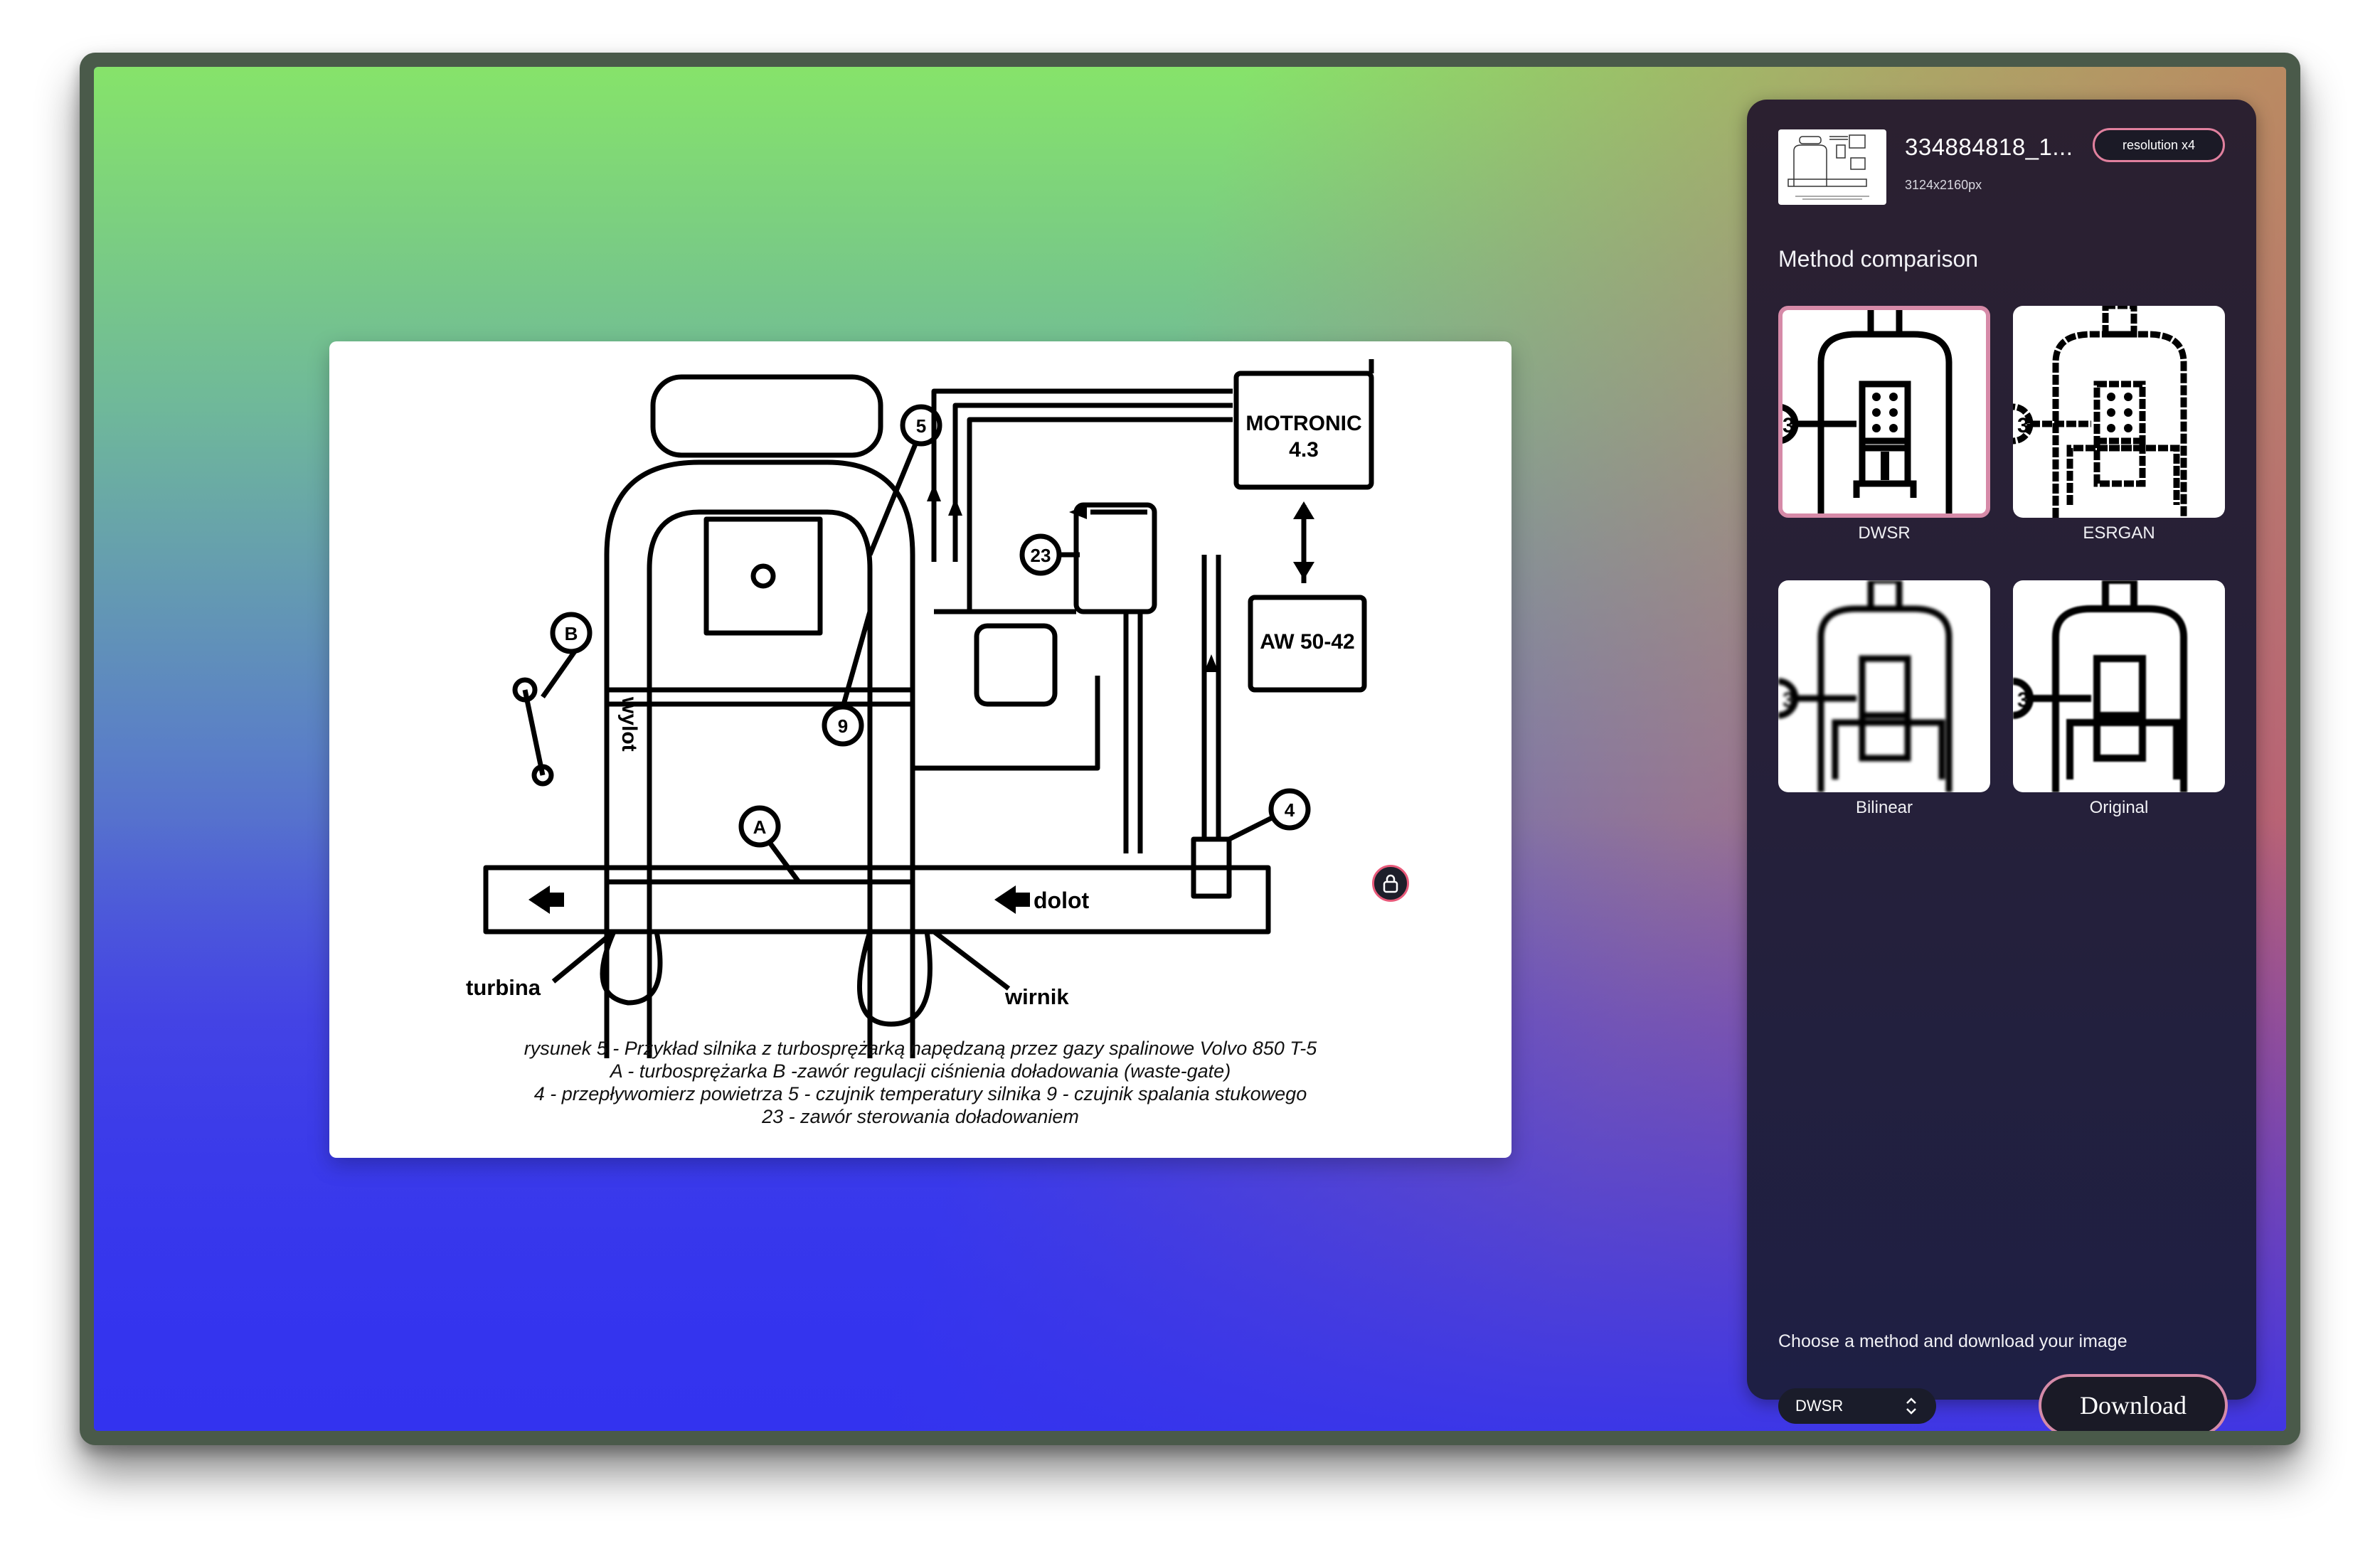  What do you see at coordinates (2119, 533) in the screenshot?
I see `method-label-esrgan: ESRGAN` at bounding box center [2119, 533].